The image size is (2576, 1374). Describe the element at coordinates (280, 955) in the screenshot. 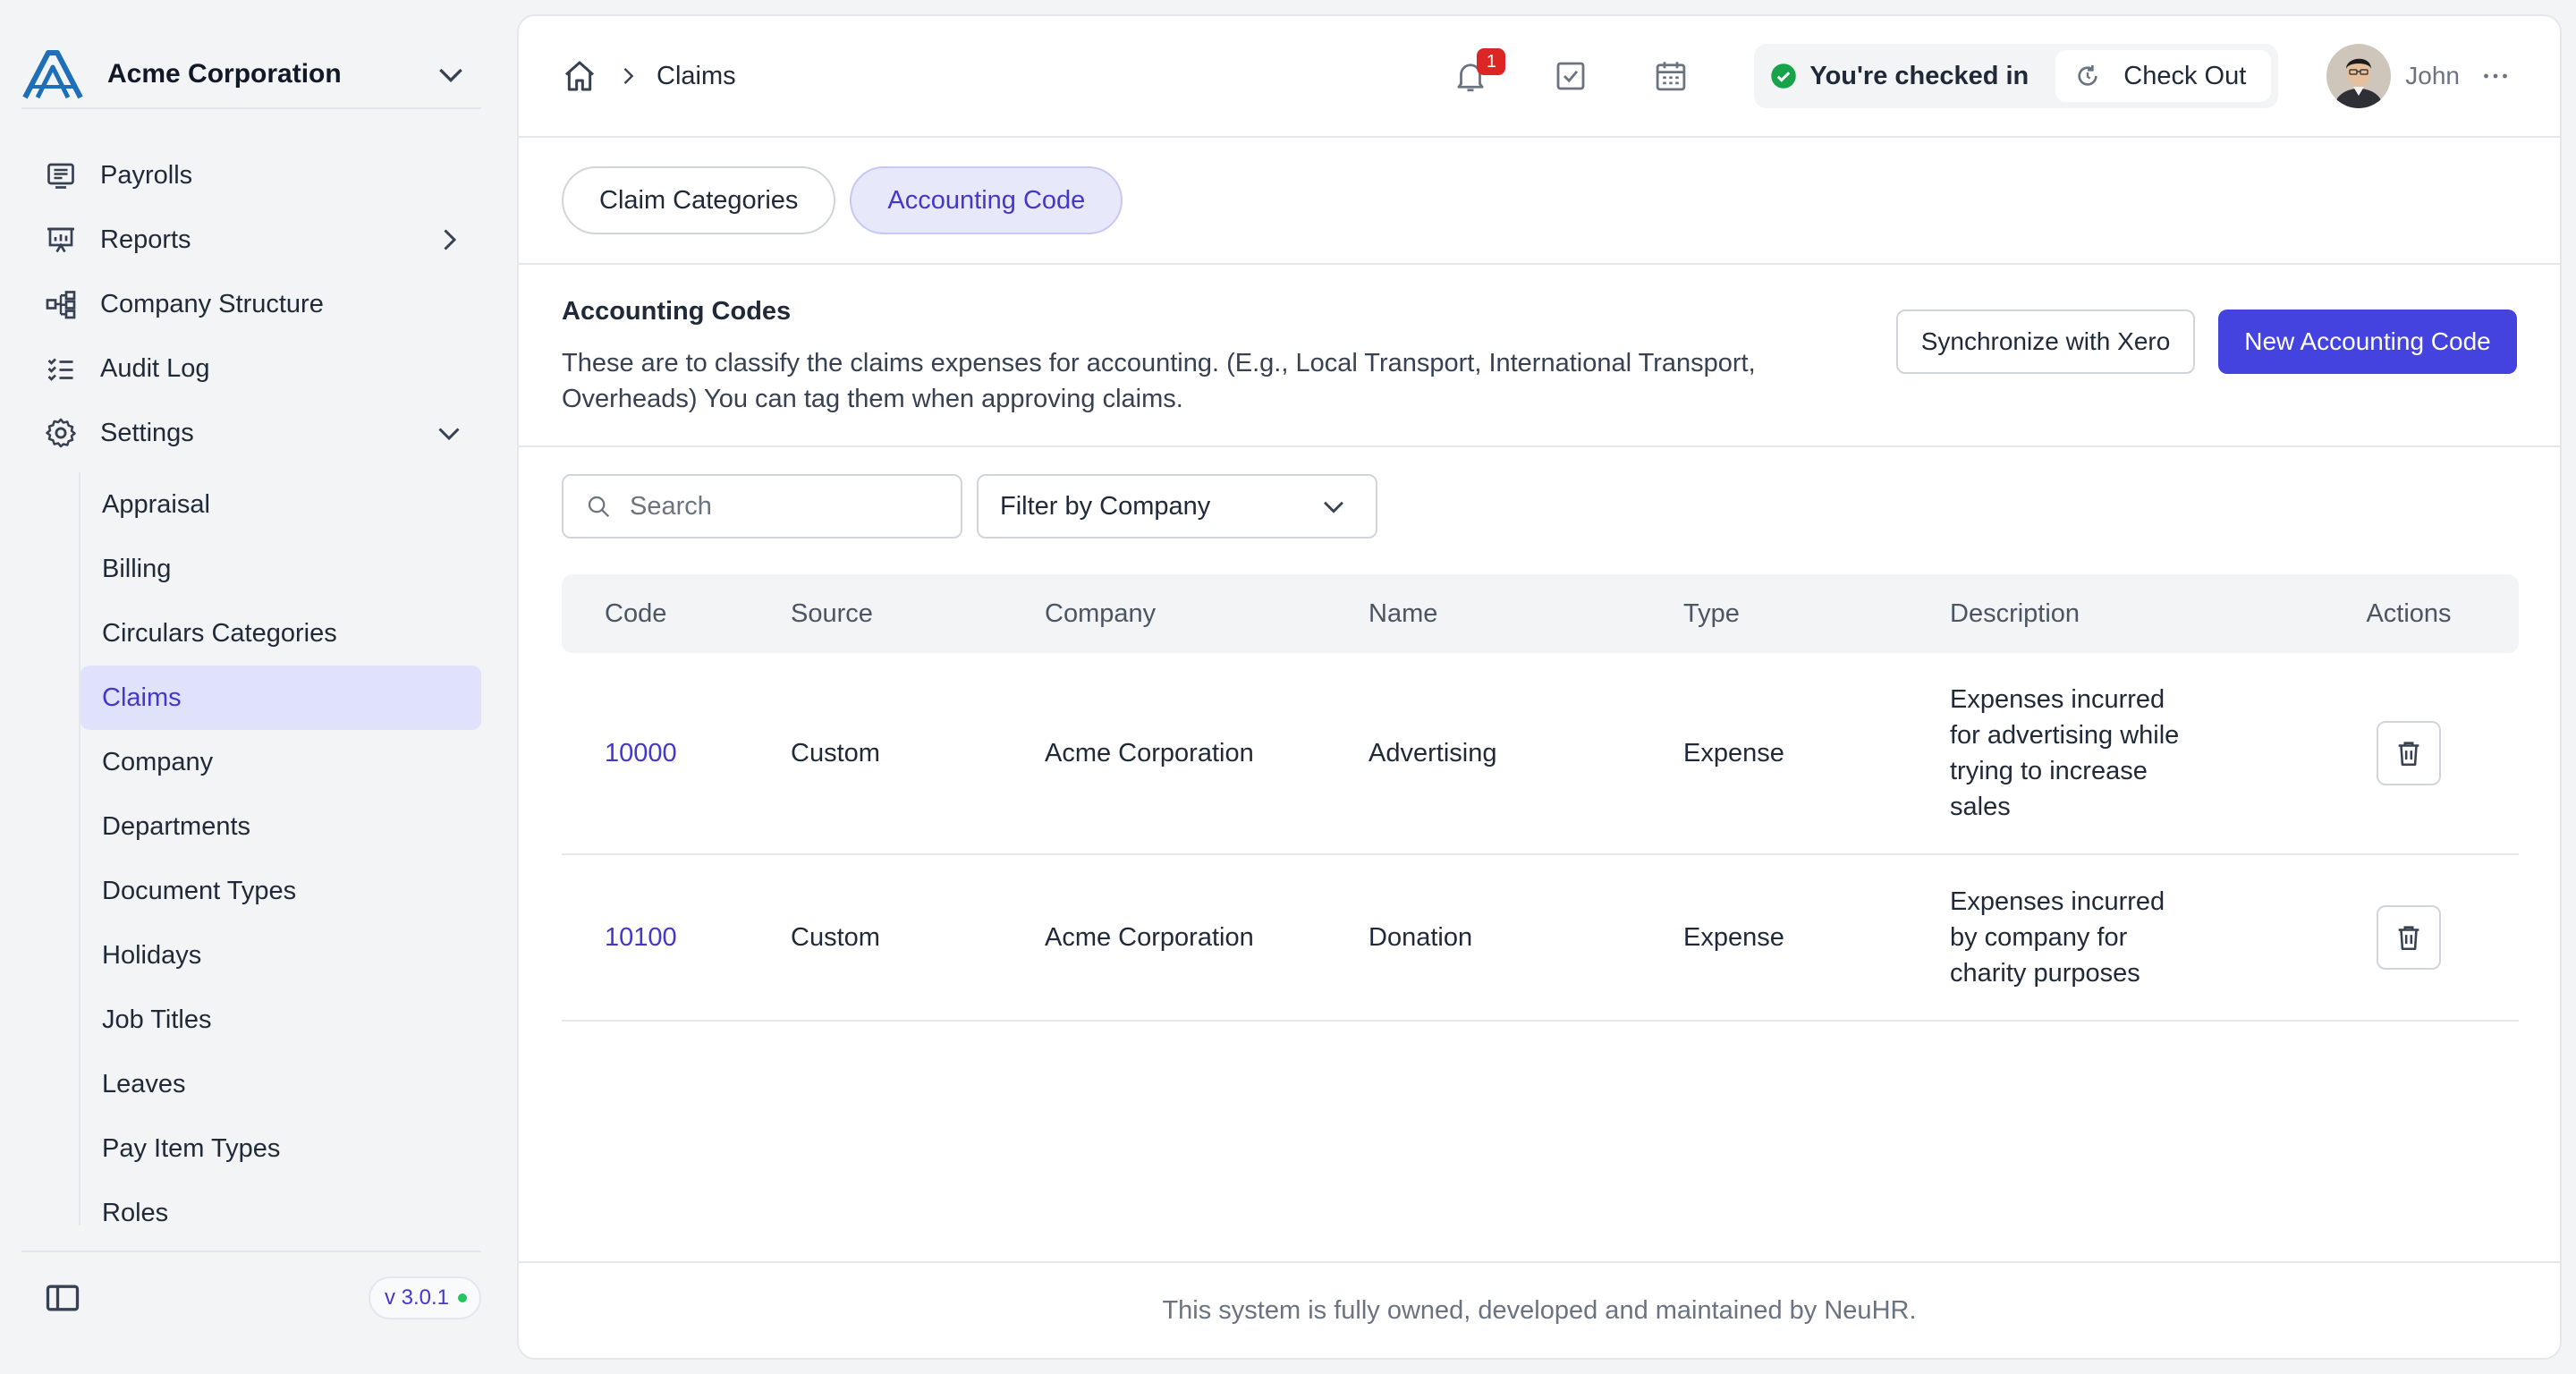

I see `subnav-item-holidays: Holidays` at that location.